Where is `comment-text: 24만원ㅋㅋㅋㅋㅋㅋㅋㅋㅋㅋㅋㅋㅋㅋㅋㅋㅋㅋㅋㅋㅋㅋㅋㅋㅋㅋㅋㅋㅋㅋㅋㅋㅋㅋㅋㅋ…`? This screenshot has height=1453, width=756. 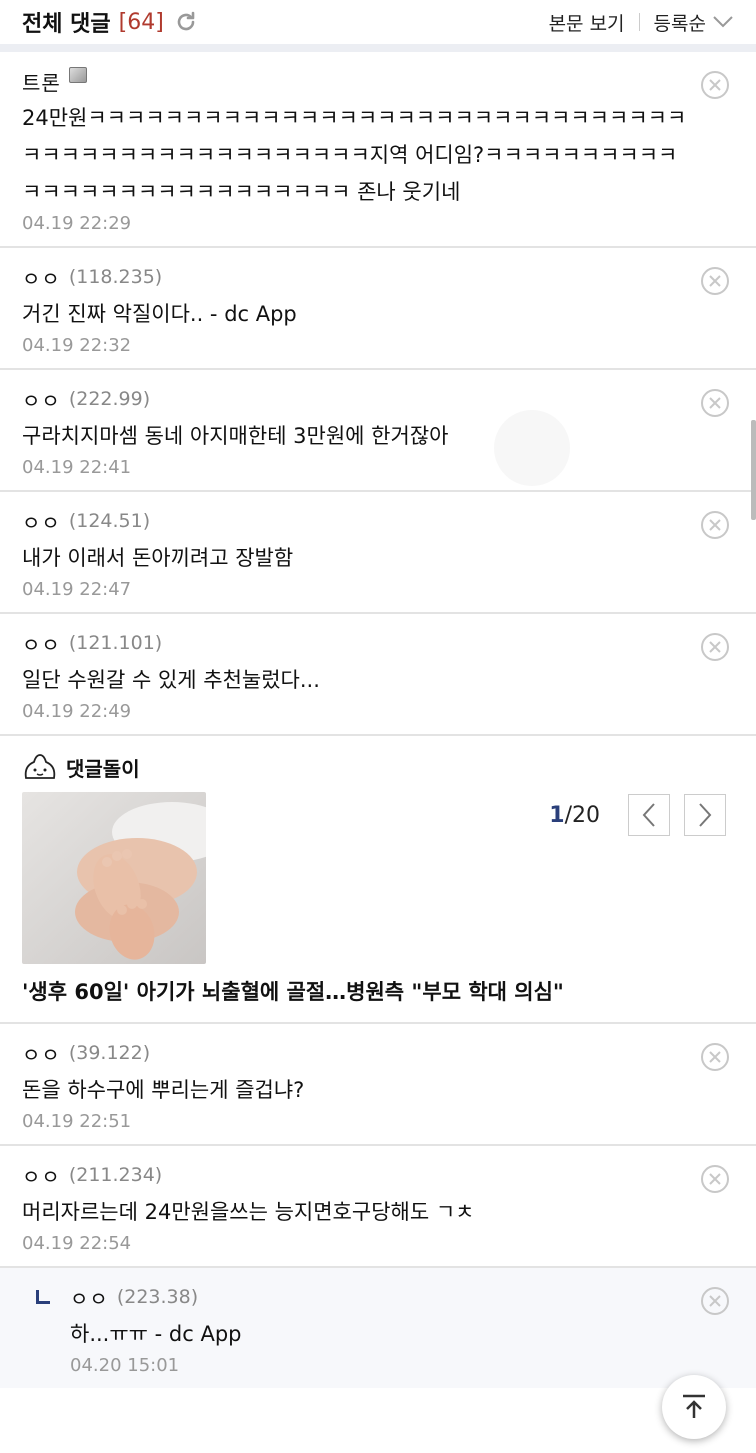
comment-text: 24만원ㅋㅋㅋㅋㅋㅋㅋㅋㅋㅋㅋㅋㅋㅋㅋㅋㅋㅋㅋㅋㅋㅋㅋㅋㅋㅋㅋㅋㅋㅋㅋㅋㅋㅋㅋㅋ… is located at coordinates (354, 155).